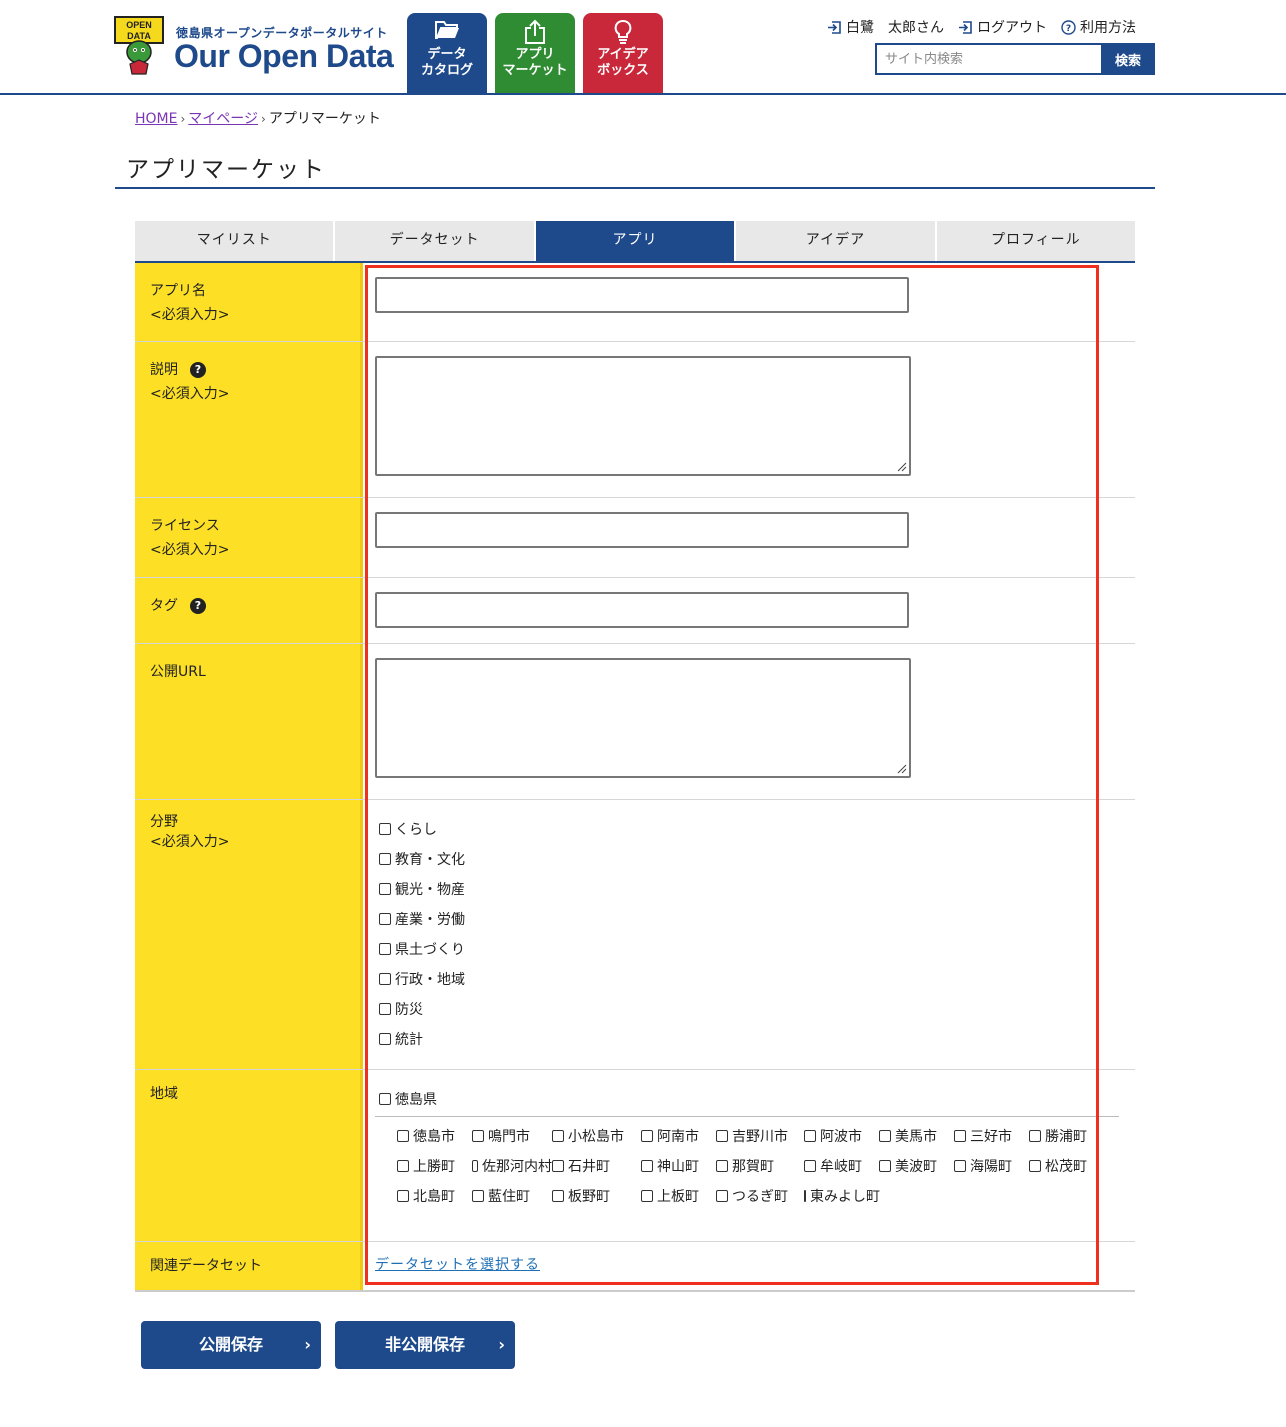  What do you see at coordinates (751, 829) in the screenshot?
I see `category-checkbox: くらし` at bounding box center [751, 829].